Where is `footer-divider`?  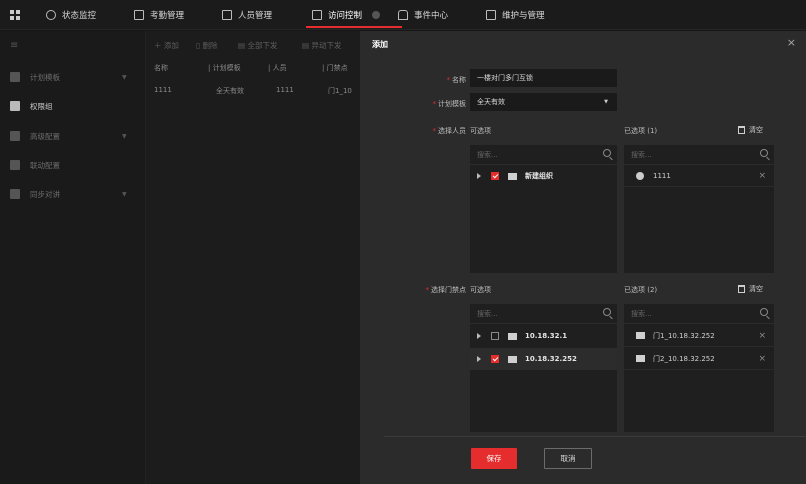 footer-divider is located at coordinates (595, 436).